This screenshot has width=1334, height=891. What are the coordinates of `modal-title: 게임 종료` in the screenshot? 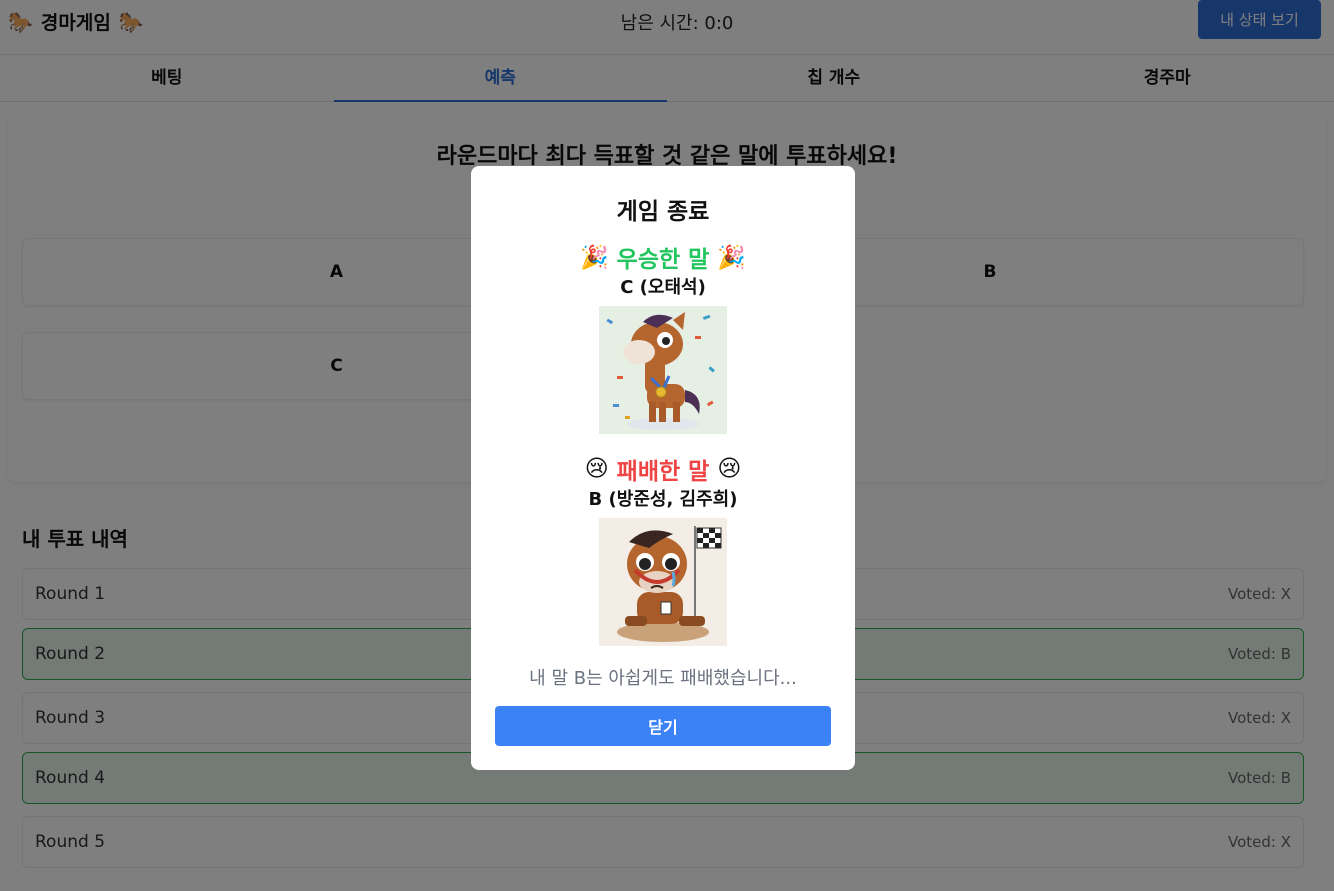 It's located at (663, 212).